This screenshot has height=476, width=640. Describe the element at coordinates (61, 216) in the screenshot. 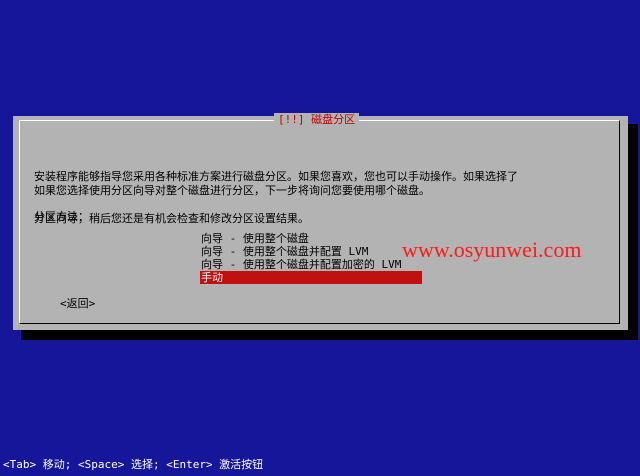

I see `method-label: 分区方法：` at that location.